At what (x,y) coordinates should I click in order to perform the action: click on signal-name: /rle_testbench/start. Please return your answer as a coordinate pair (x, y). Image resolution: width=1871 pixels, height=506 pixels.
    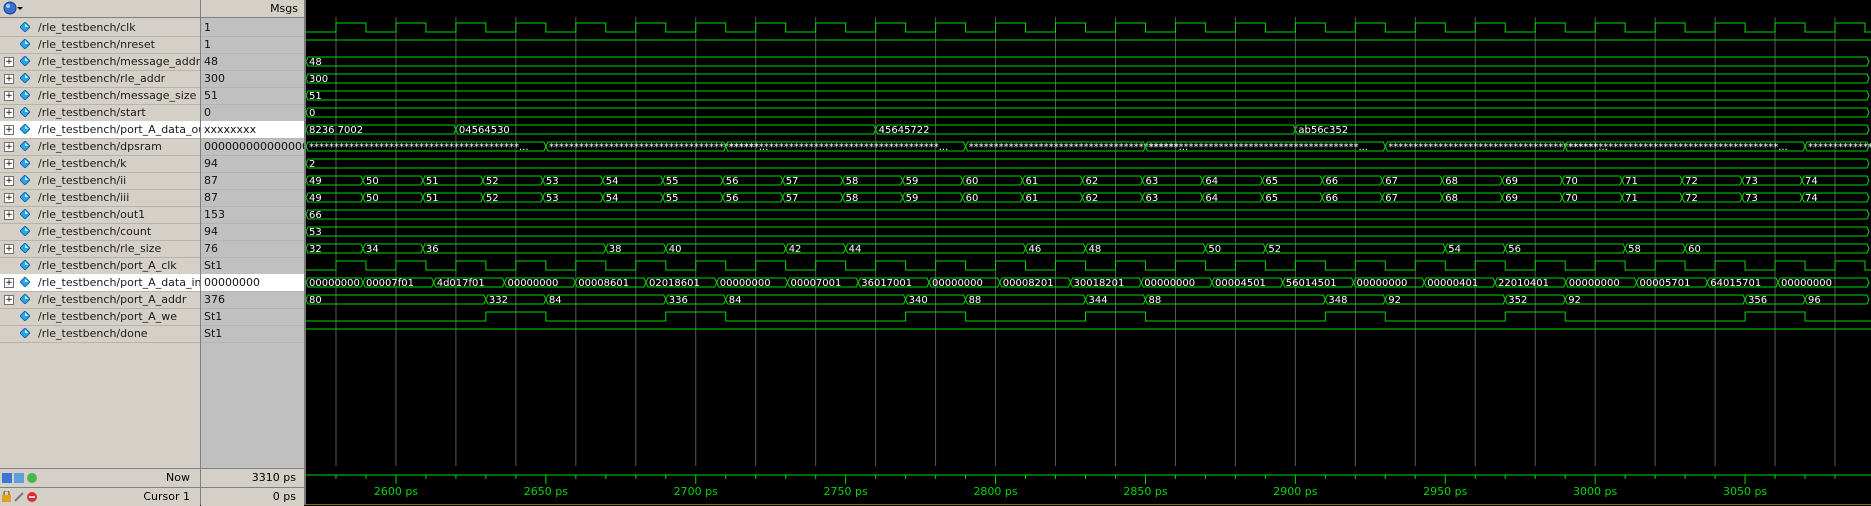
    Looking at the image, I should click on (92, 112).